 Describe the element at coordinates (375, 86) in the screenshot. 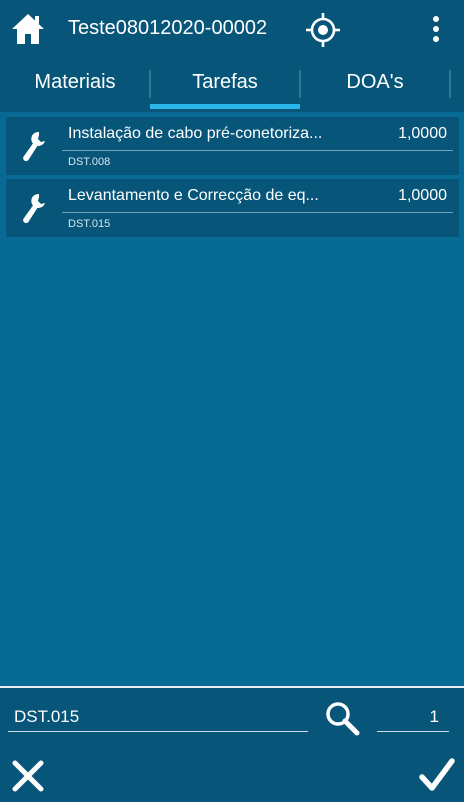

I see `tab-doas: DOA's` at that location.